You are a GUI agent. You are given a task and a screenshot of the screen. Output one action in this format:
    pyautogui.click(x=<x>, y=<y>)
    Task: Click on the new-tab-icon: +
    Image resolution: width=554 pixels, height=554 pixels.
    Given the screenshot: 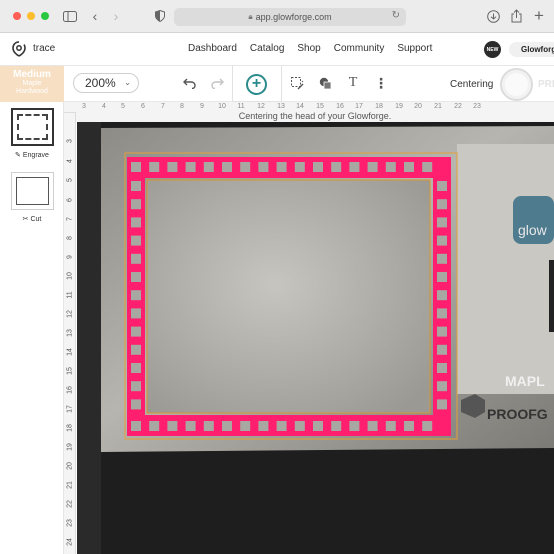 What is the action you would take?
    pyautogui.click(x=539, y=15)
    